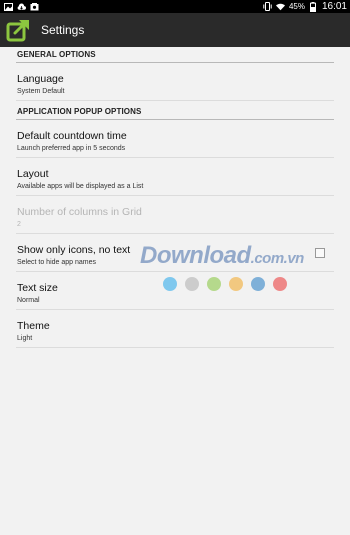  What do you see at coordinates (37, 288) in the screenshot?
I see `pref-title: Text size` at bounding box center [37, 288].